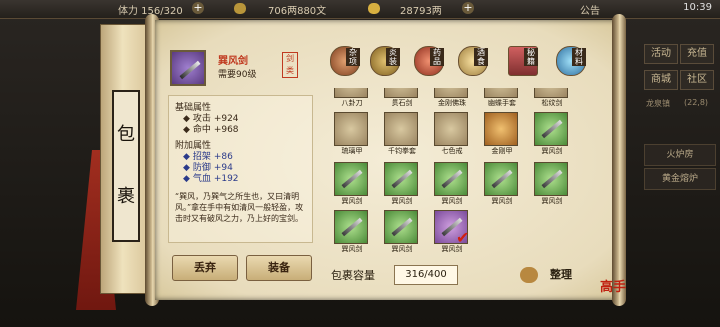  What do you see at coordinates (198, 8) in the screenshot?
I see `add-stamina-button: +` at bounding box center [198, 8].